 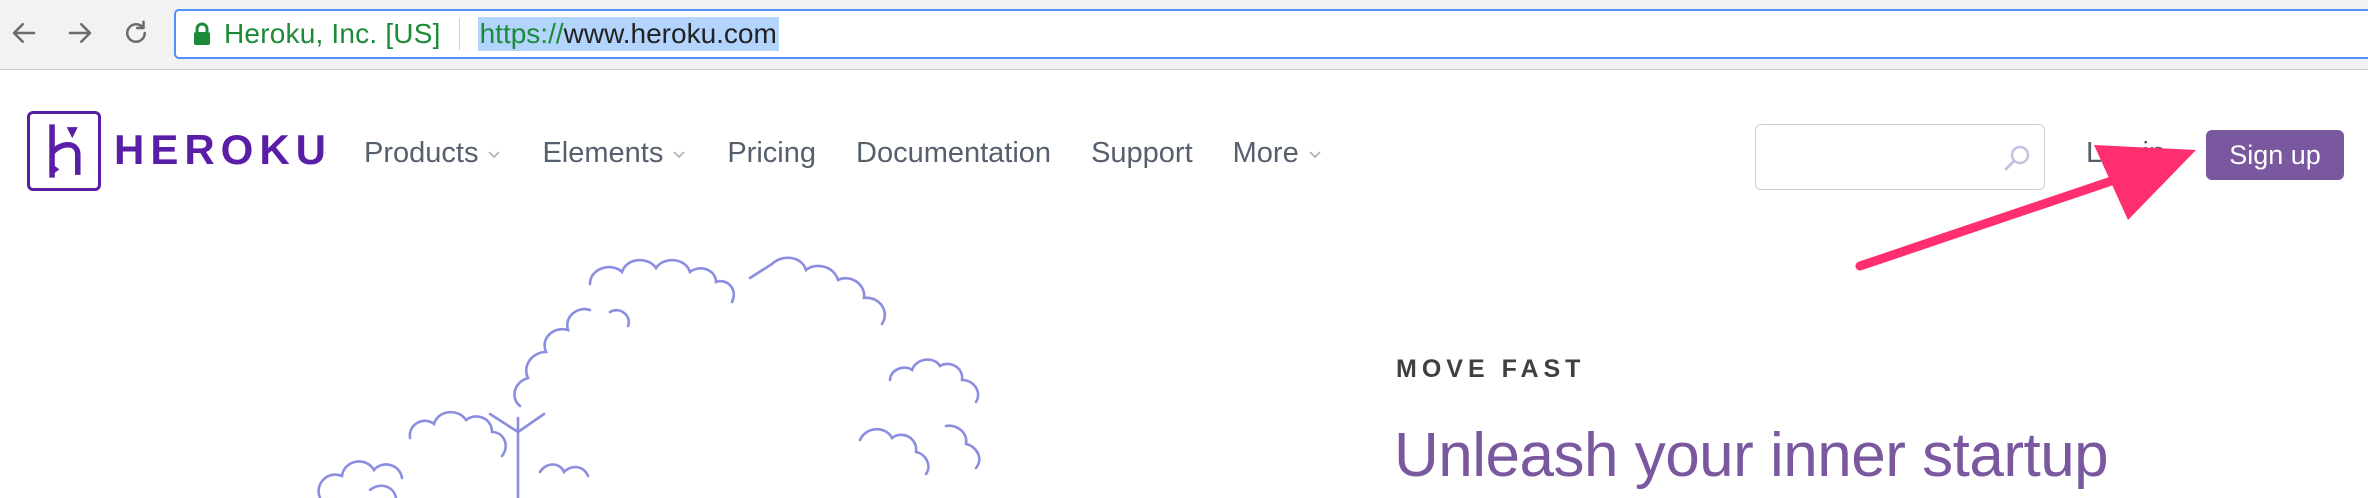 I want to click on reload-icon, so click(x=136, y=31).